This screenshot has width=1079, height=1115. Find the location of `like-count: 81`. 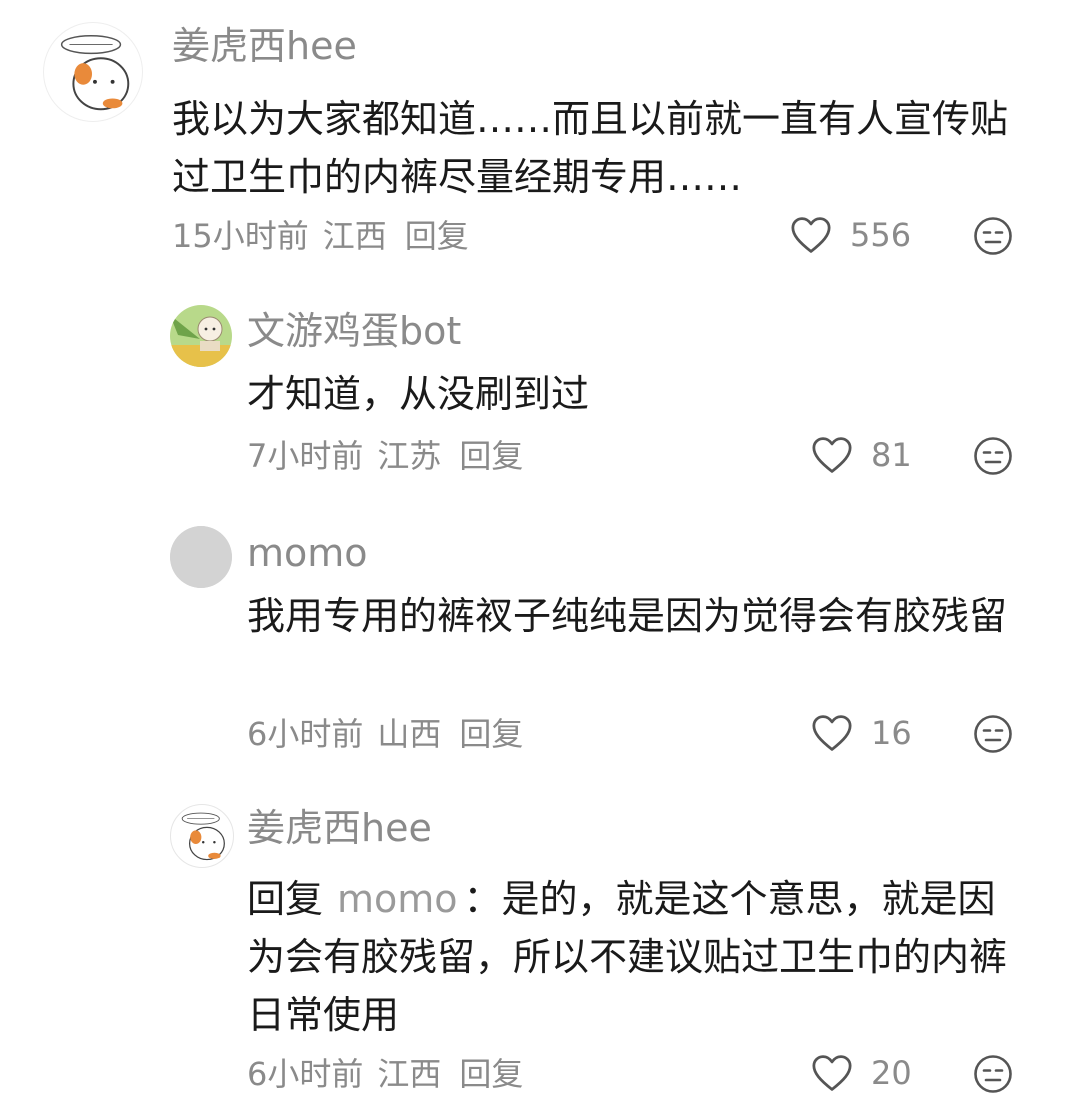

like-count: 81 is located at coordinates (891, 455).